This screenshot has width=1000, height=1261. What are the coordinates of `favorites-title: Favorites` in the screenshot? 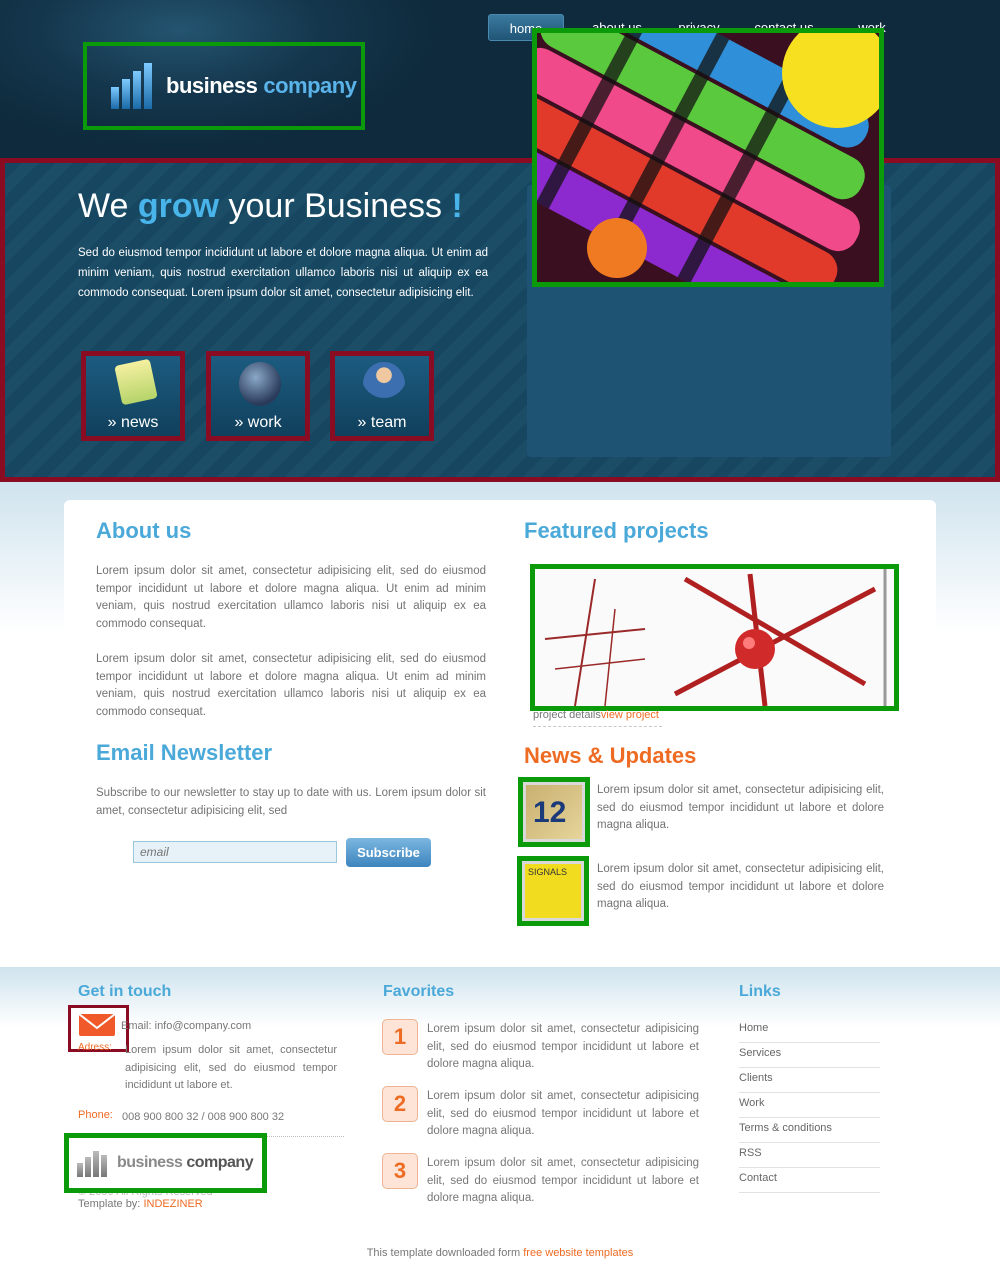 It's located at (419, 991).